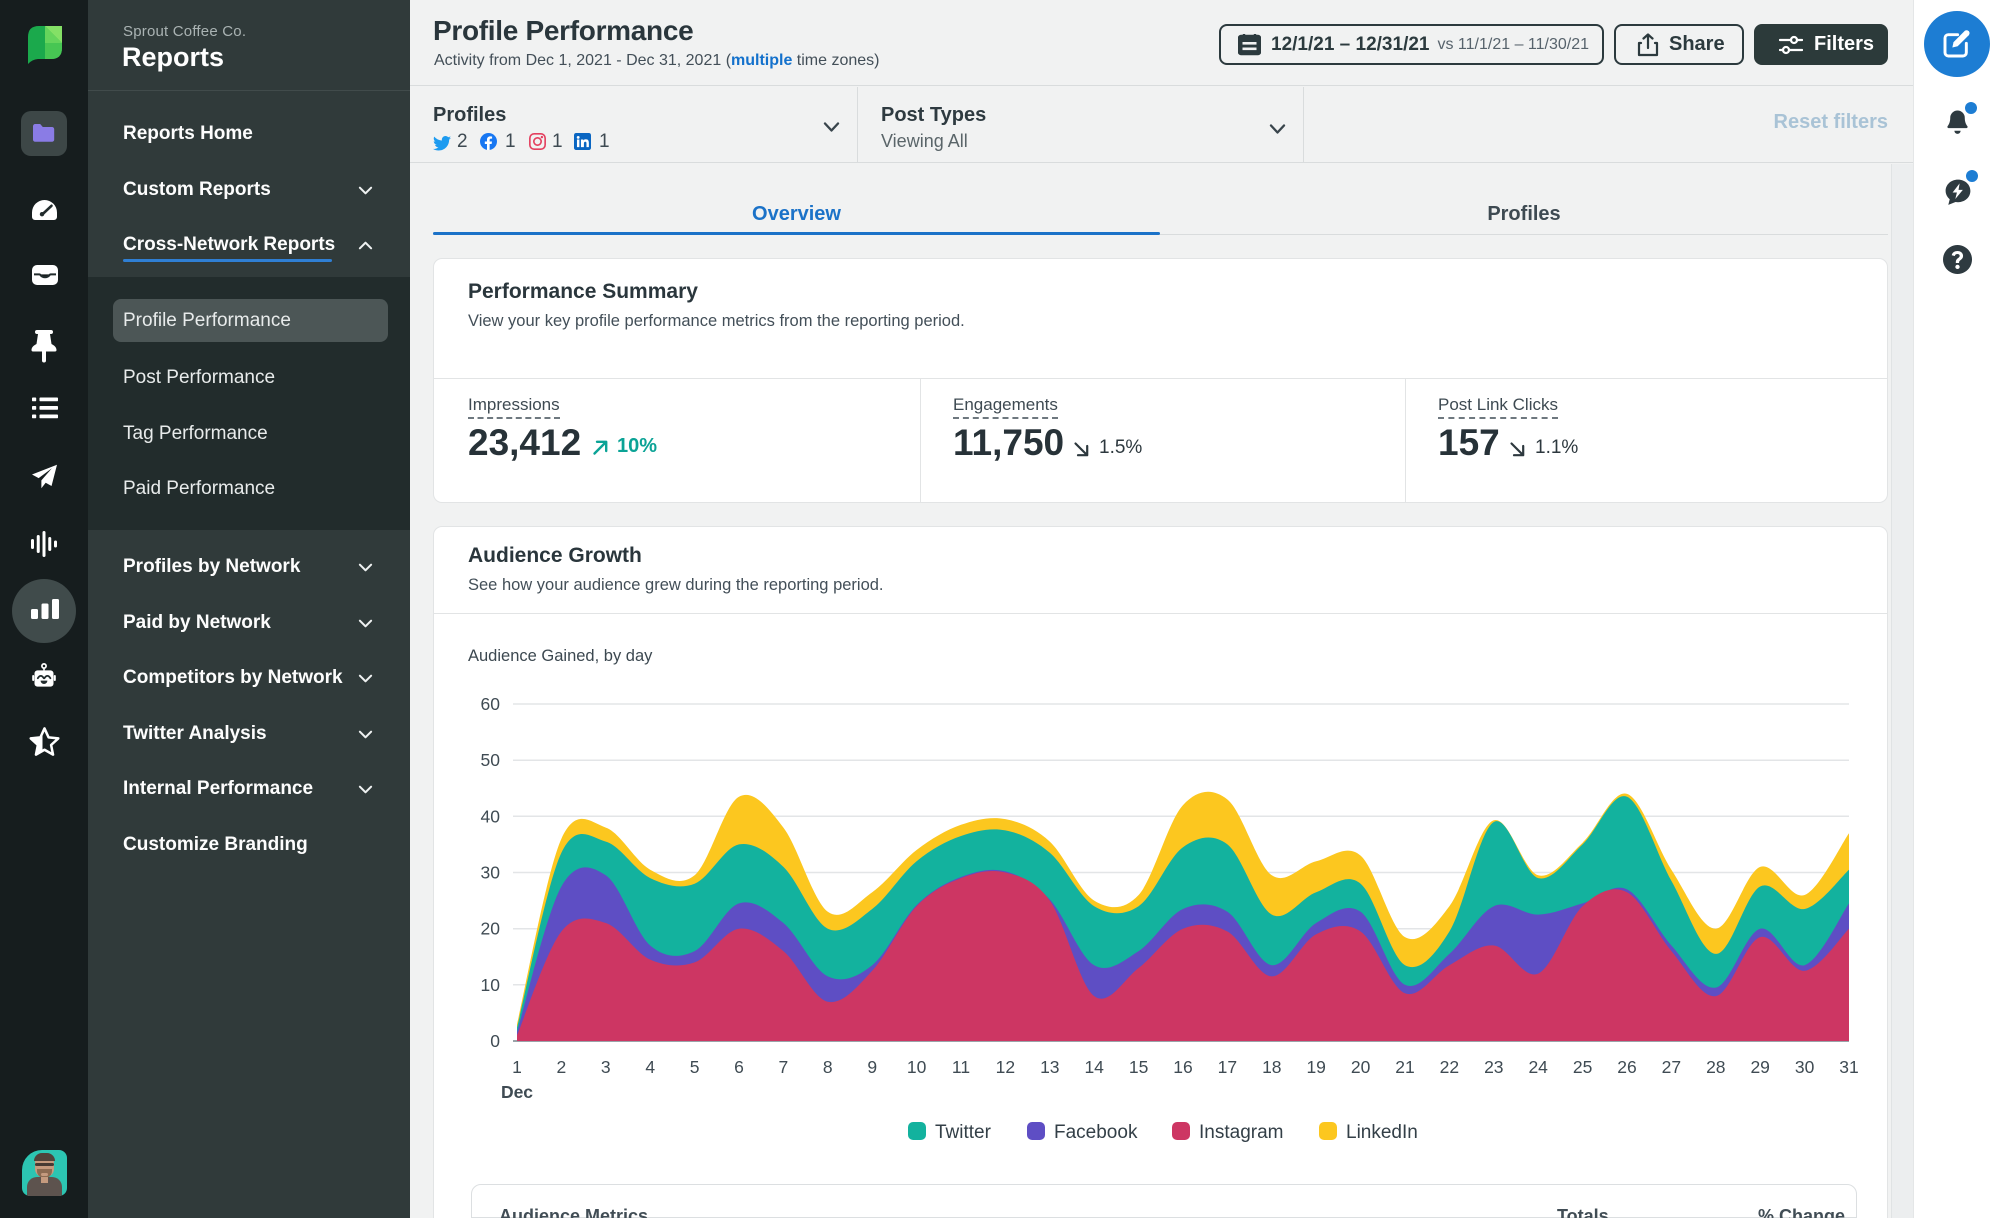  Describe the element at coordinates (784, 1067) in the screenshot. I see `svg-text: 7` at that location.